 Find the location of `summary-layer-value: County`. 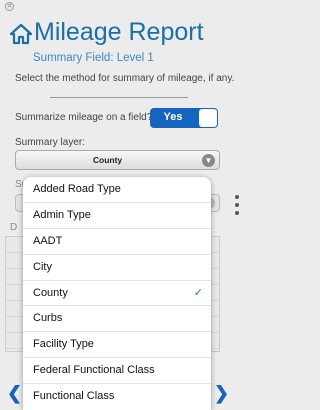

summary-layer-value: County is located at coordinates (107, 160).